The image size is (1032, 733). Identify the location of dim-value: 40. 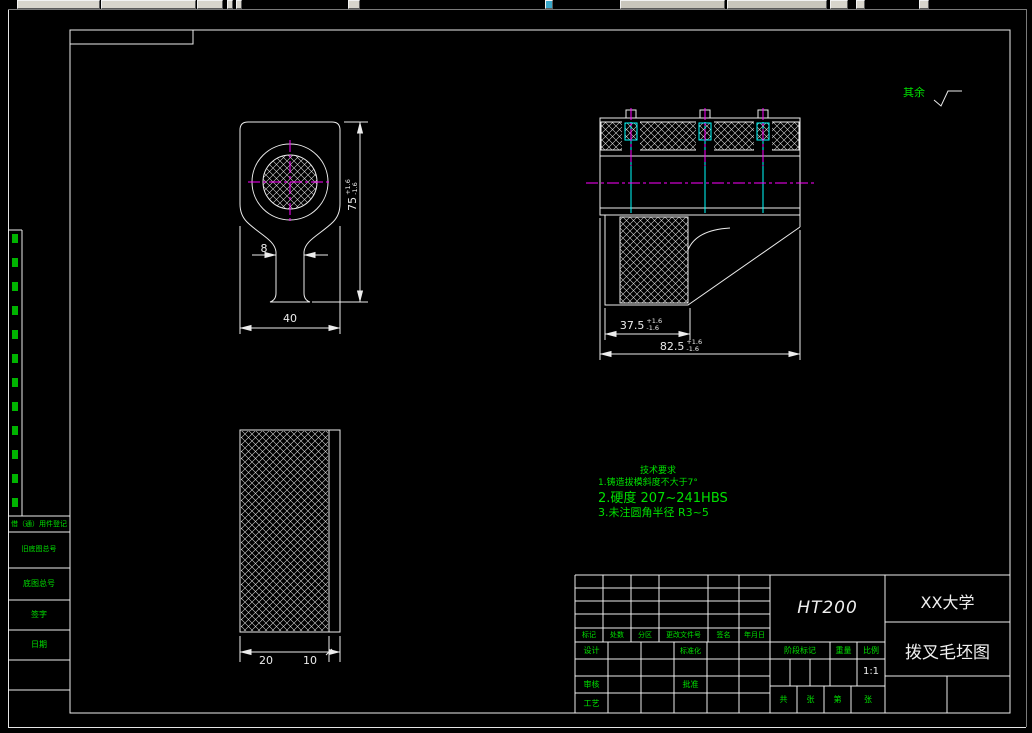
(290, 318).